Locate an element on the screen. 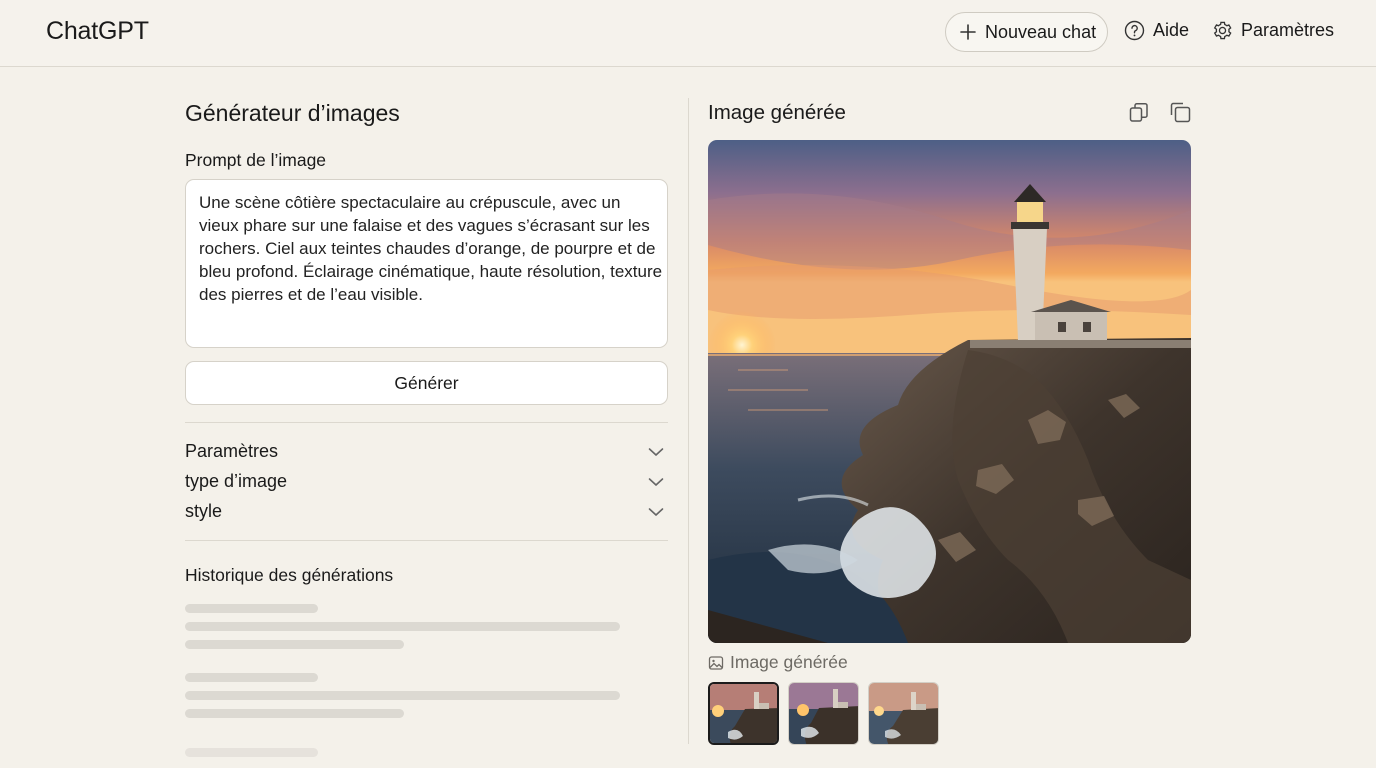  image-caption: Image générée is located at coordinates (778, 662).